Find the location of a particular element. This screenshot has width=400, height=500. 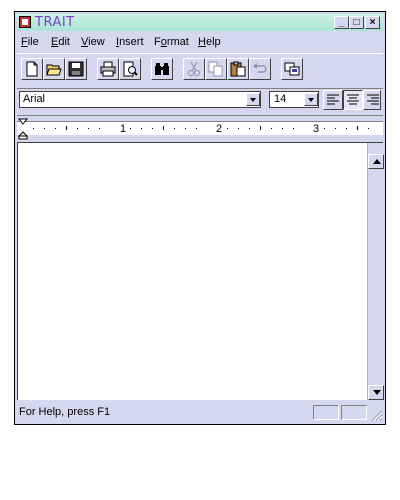

insert-object-button is located at coordinates (292, 69).